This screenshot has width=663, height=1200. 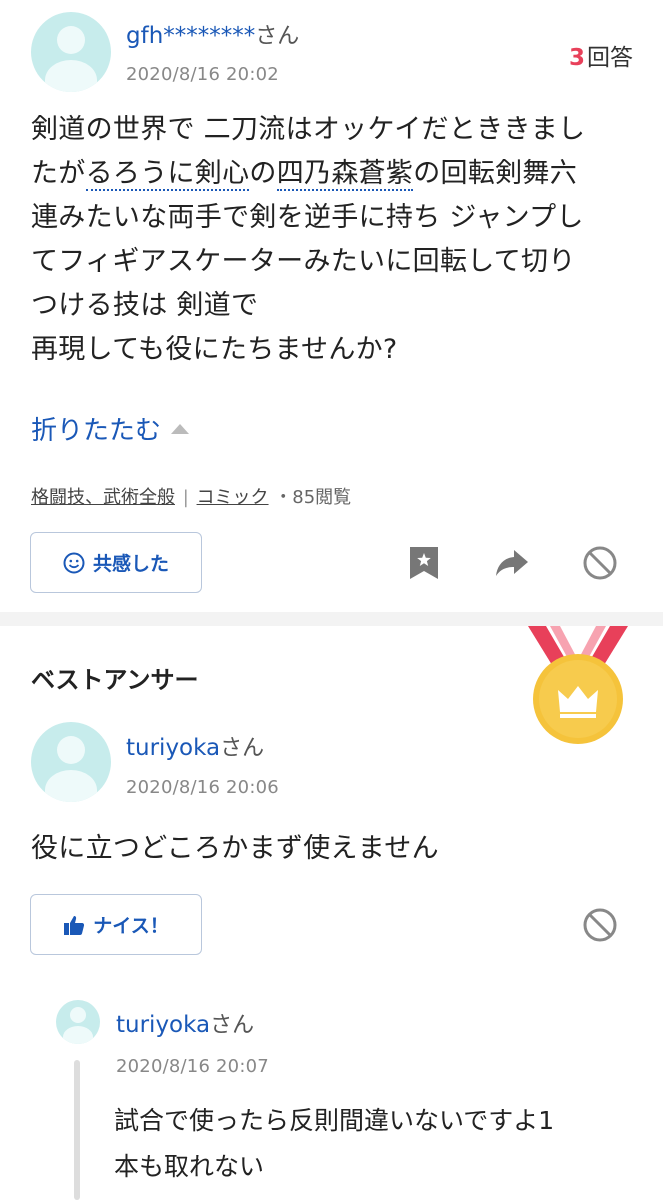 I want to click on empathy-button: 共感した, so click(x=116, y=562).